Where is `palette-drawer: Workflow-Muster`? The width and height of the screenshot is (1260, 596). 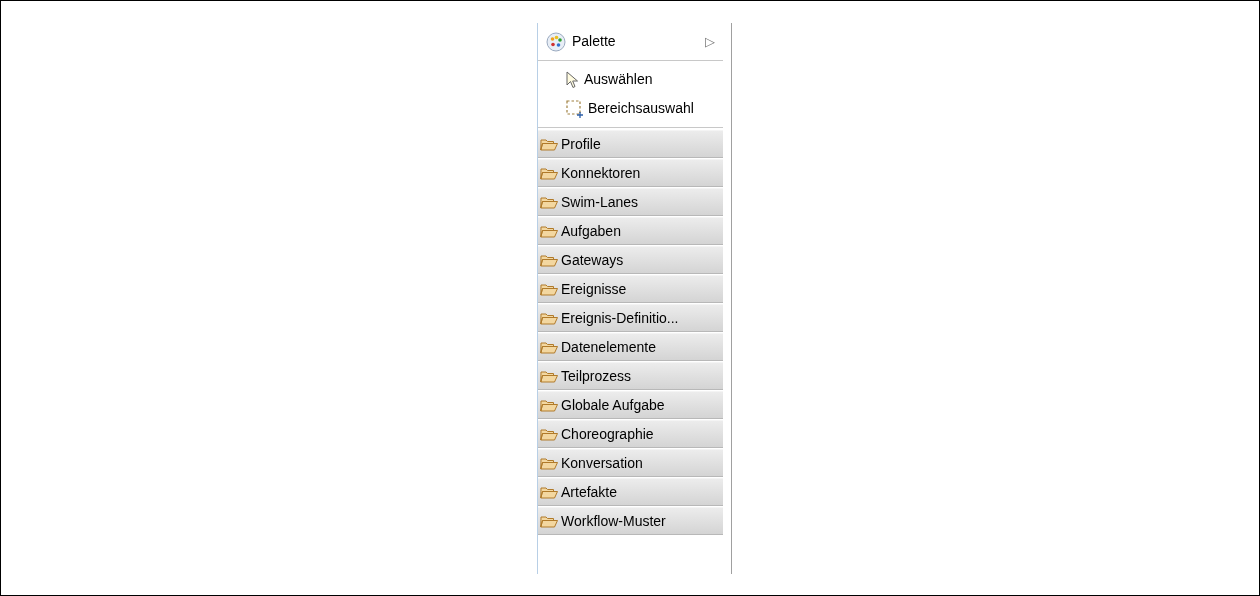
palette-drawer: Workflow-Muster is located at coordinates (630, 520).